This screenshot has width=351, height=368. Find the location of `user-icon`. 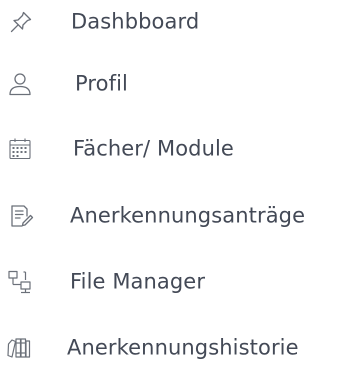

user-icon is located at coordinates (20, 84).